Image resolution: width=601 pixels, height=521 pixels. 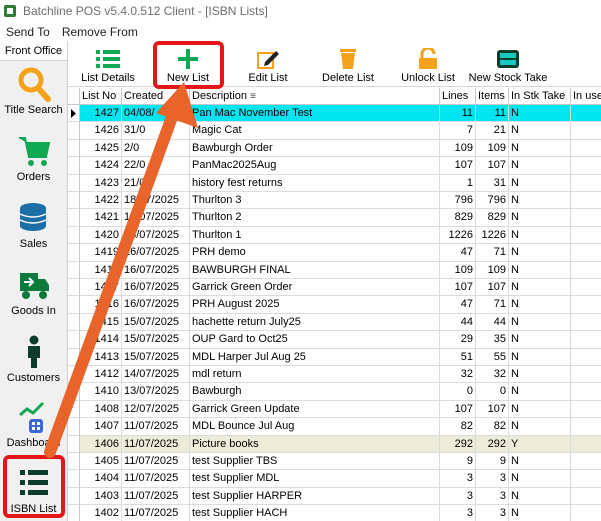 What do you see at coordinates (586, 96) in the screenshot?
I see `column-header-in-use: In use` at bounding box center [586, 96].